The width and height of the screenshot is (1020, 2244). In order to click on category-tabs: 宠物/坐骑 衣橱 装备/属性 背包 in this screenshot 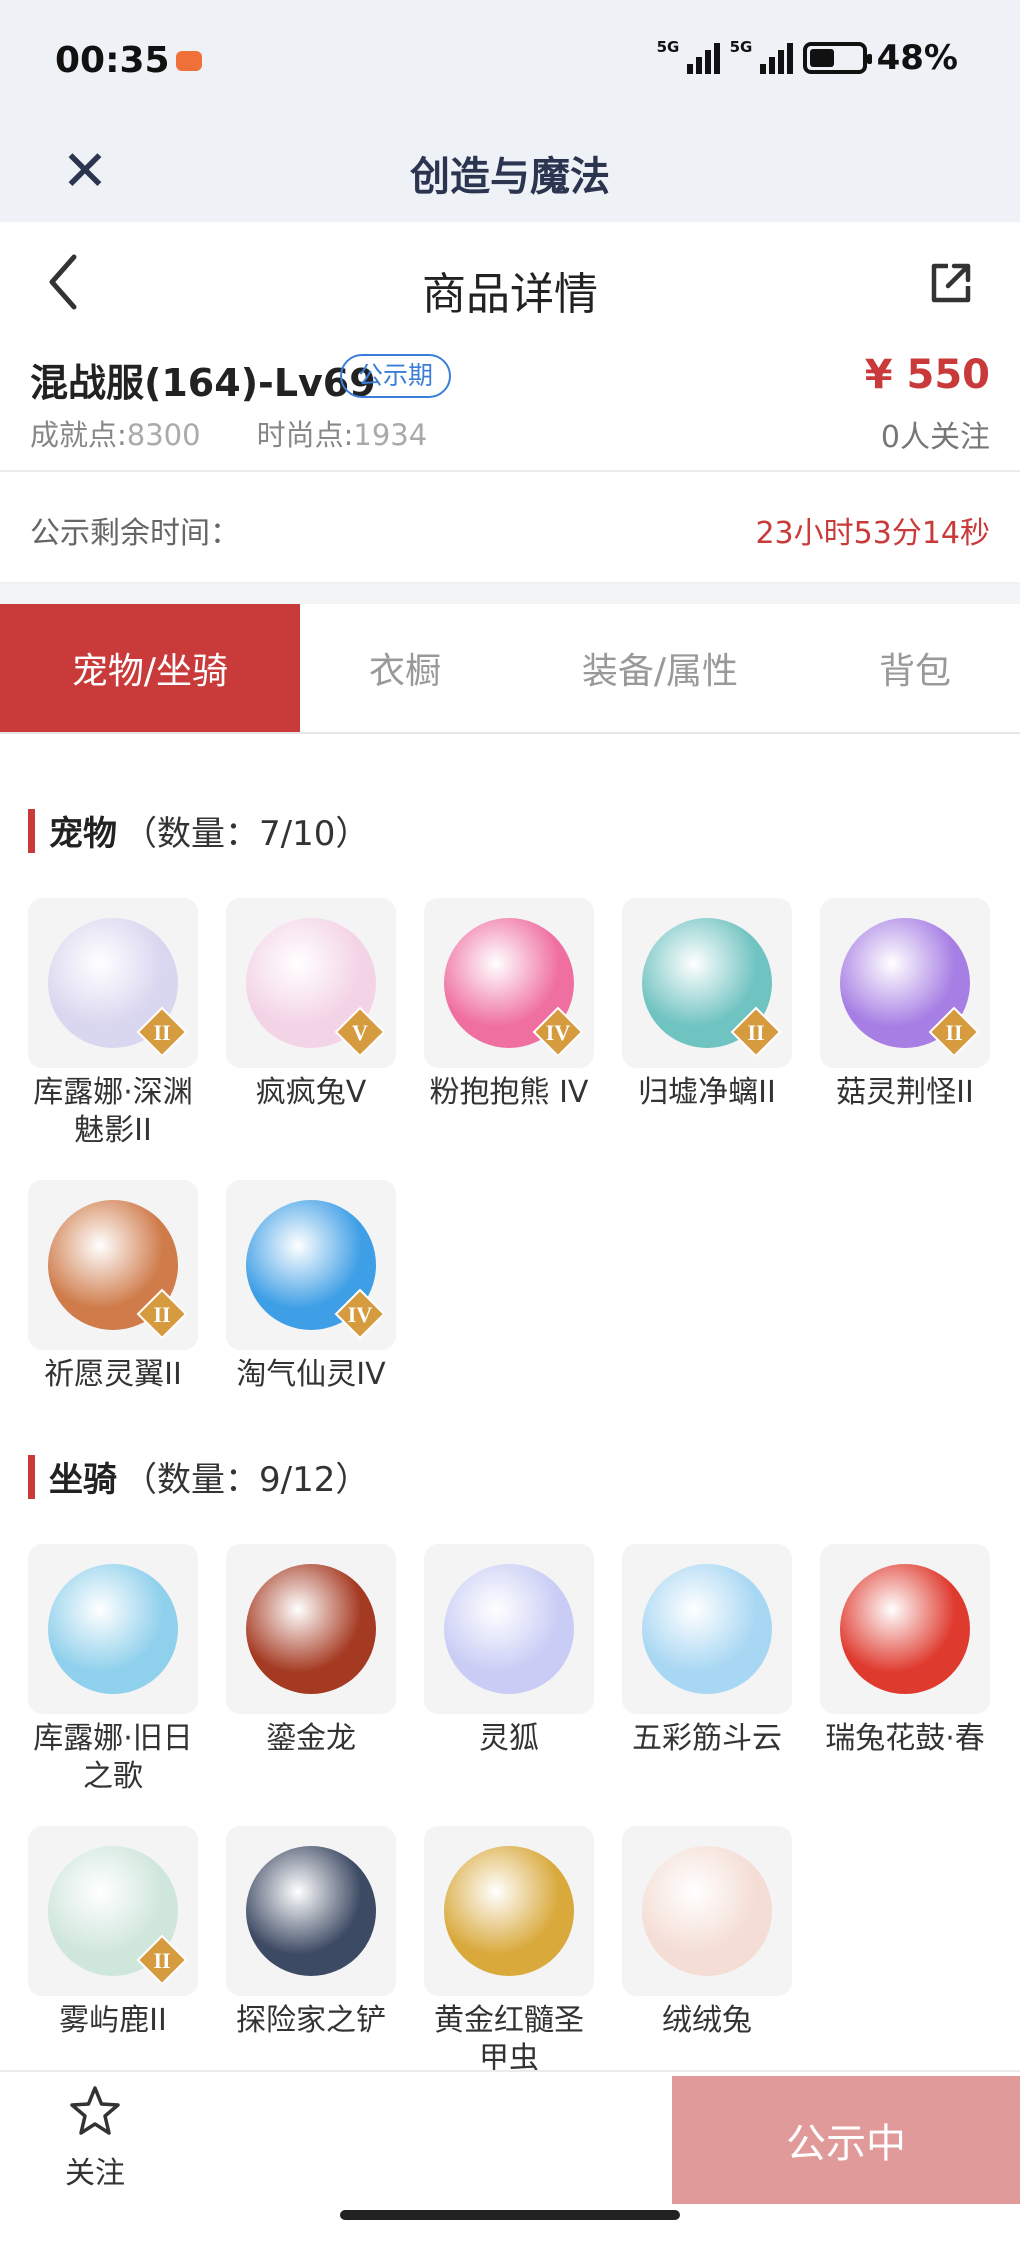, I will do `click(510, 669)`.